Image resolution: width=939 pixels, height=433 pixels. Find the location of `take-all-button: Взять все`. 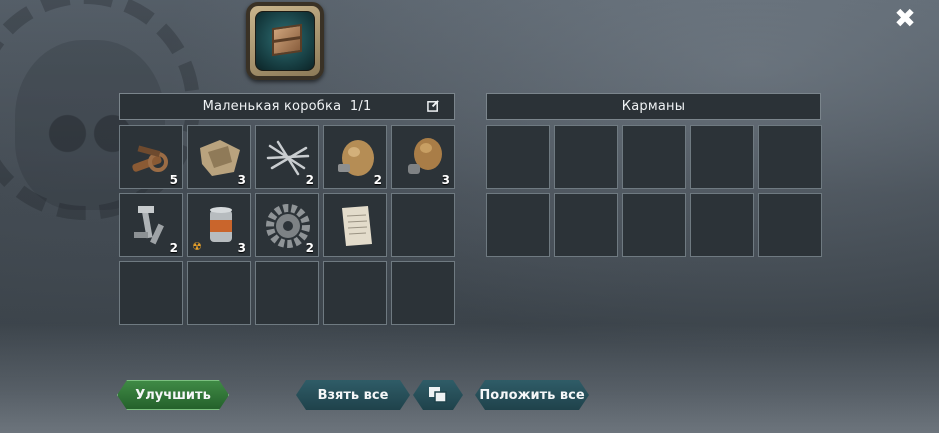

take-all-button: Взять все is located at coordinates (353, 395).